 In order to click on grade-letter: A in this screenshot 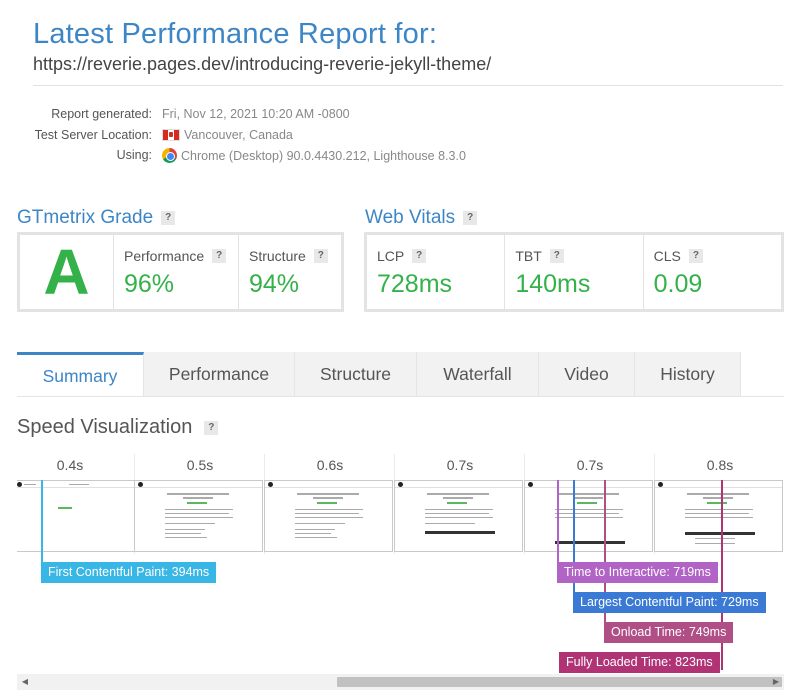, I will do `click(66, 272)`.